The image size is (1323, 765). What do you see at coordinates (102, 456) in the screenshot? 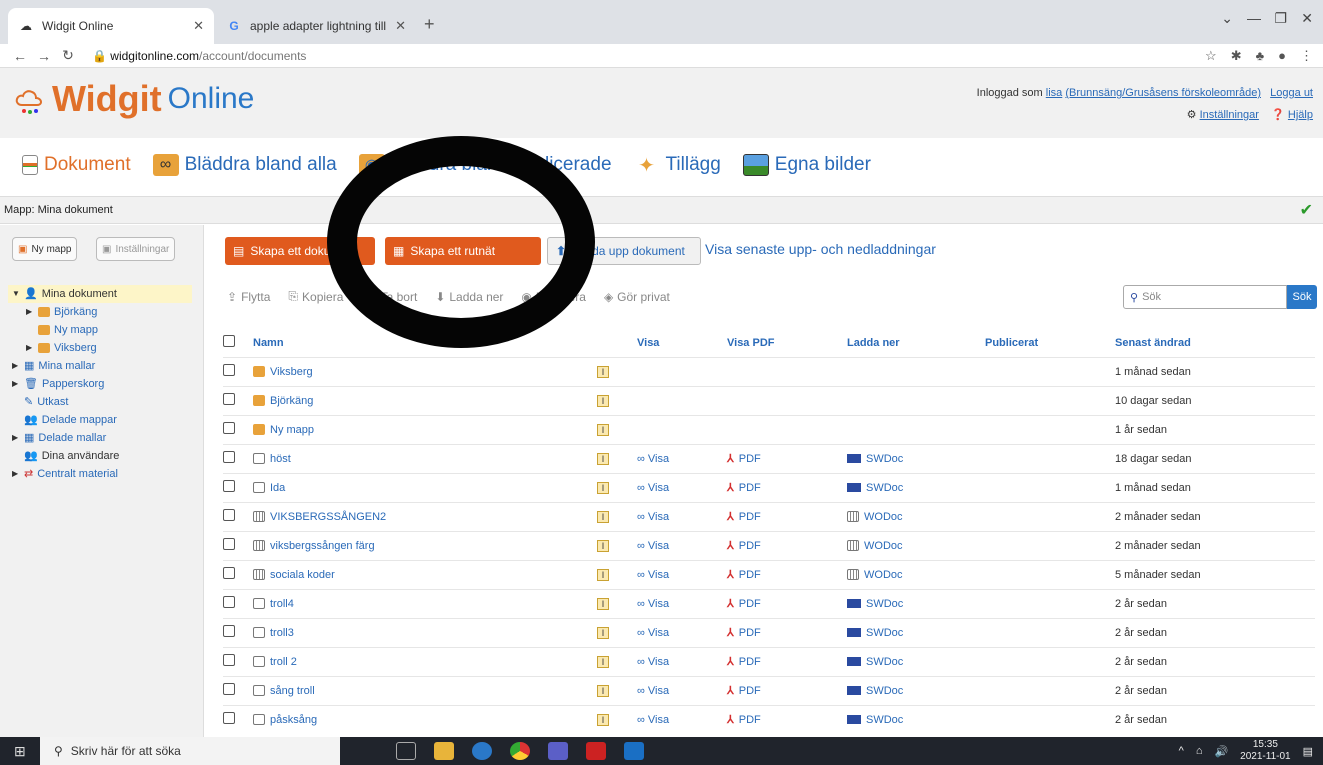
I see `tree-item-dina-anvandare: 👥 Dina användare` at bounding box center [102, 456].